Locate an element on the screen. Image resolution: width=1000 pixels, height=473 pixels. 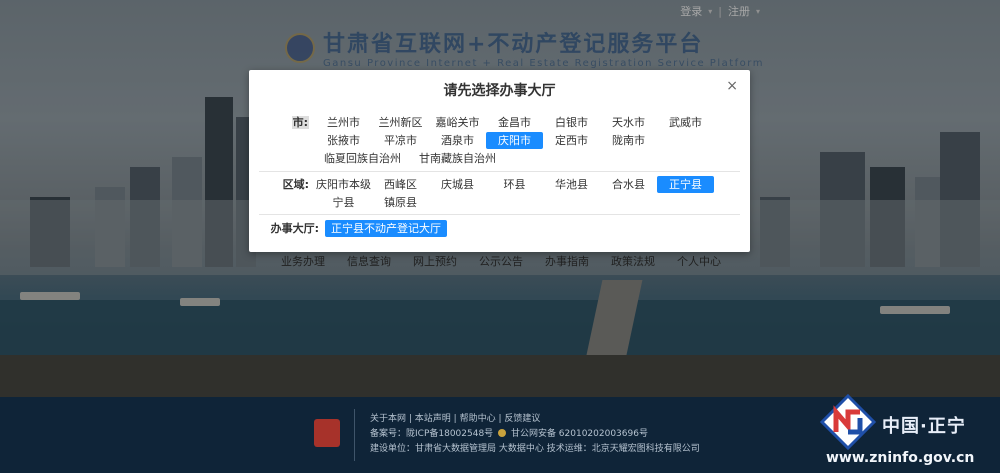
city-option: 平凉市 is located at coordinates (400, 140).